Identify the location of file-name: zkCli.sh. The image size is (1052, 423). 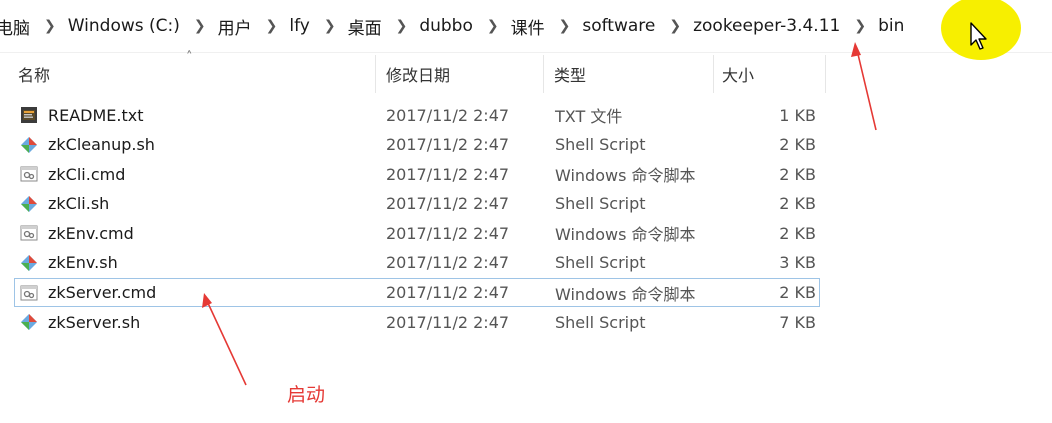
(78, 204).